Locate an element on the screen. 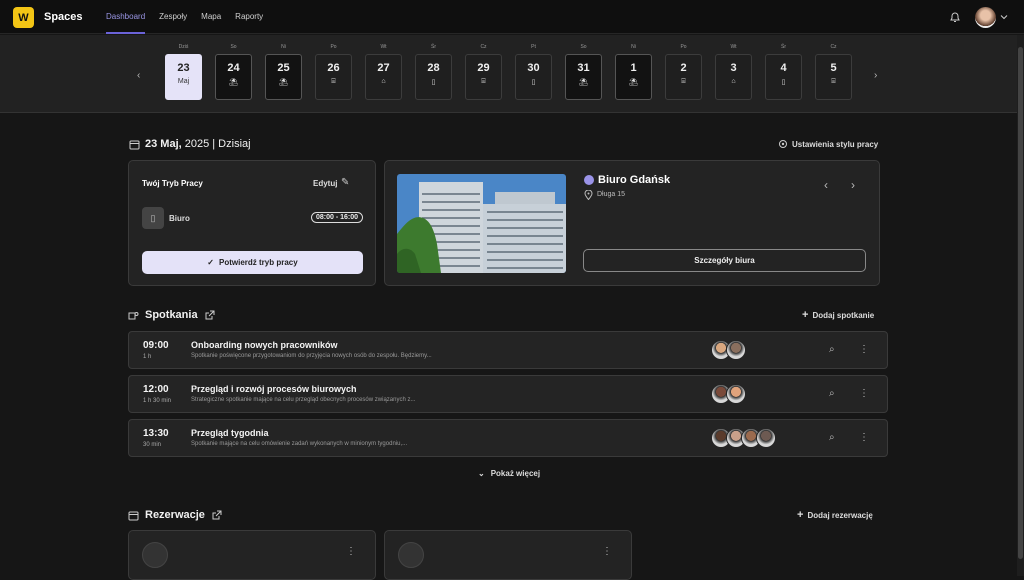  day-box: 31 ⛱ is located at coordinates (583, 77).